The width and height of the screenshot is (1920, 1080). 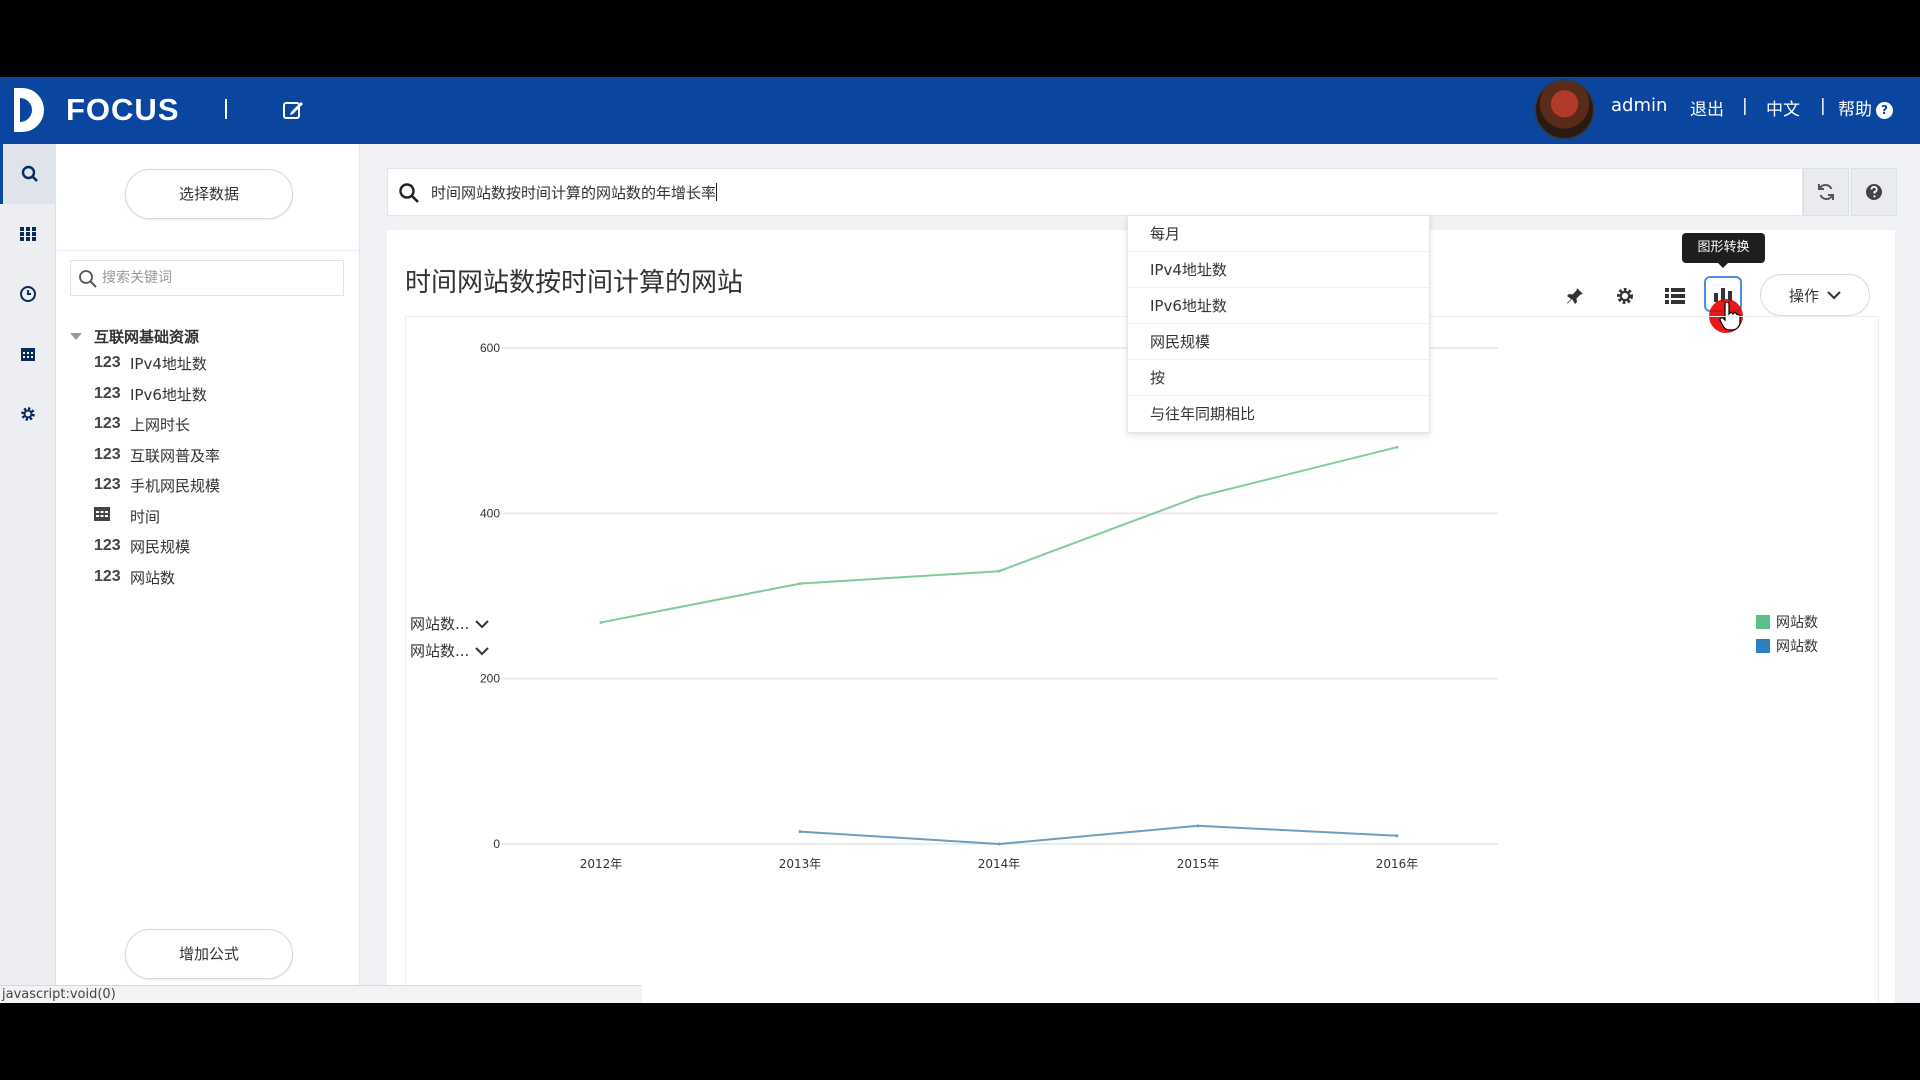 What do you see at coordinates (601, 864) in the screenshot?
I see `x-tick-label: 2012年` at bounding box center [601, 864].